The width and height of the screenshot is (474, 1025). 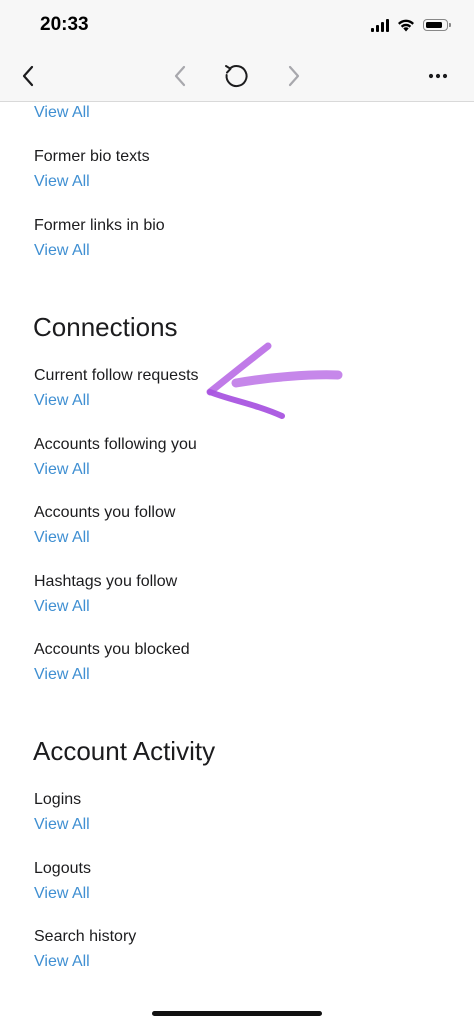 I want to click on item-title: Accounts you blocked, so click(x=112, y=649).